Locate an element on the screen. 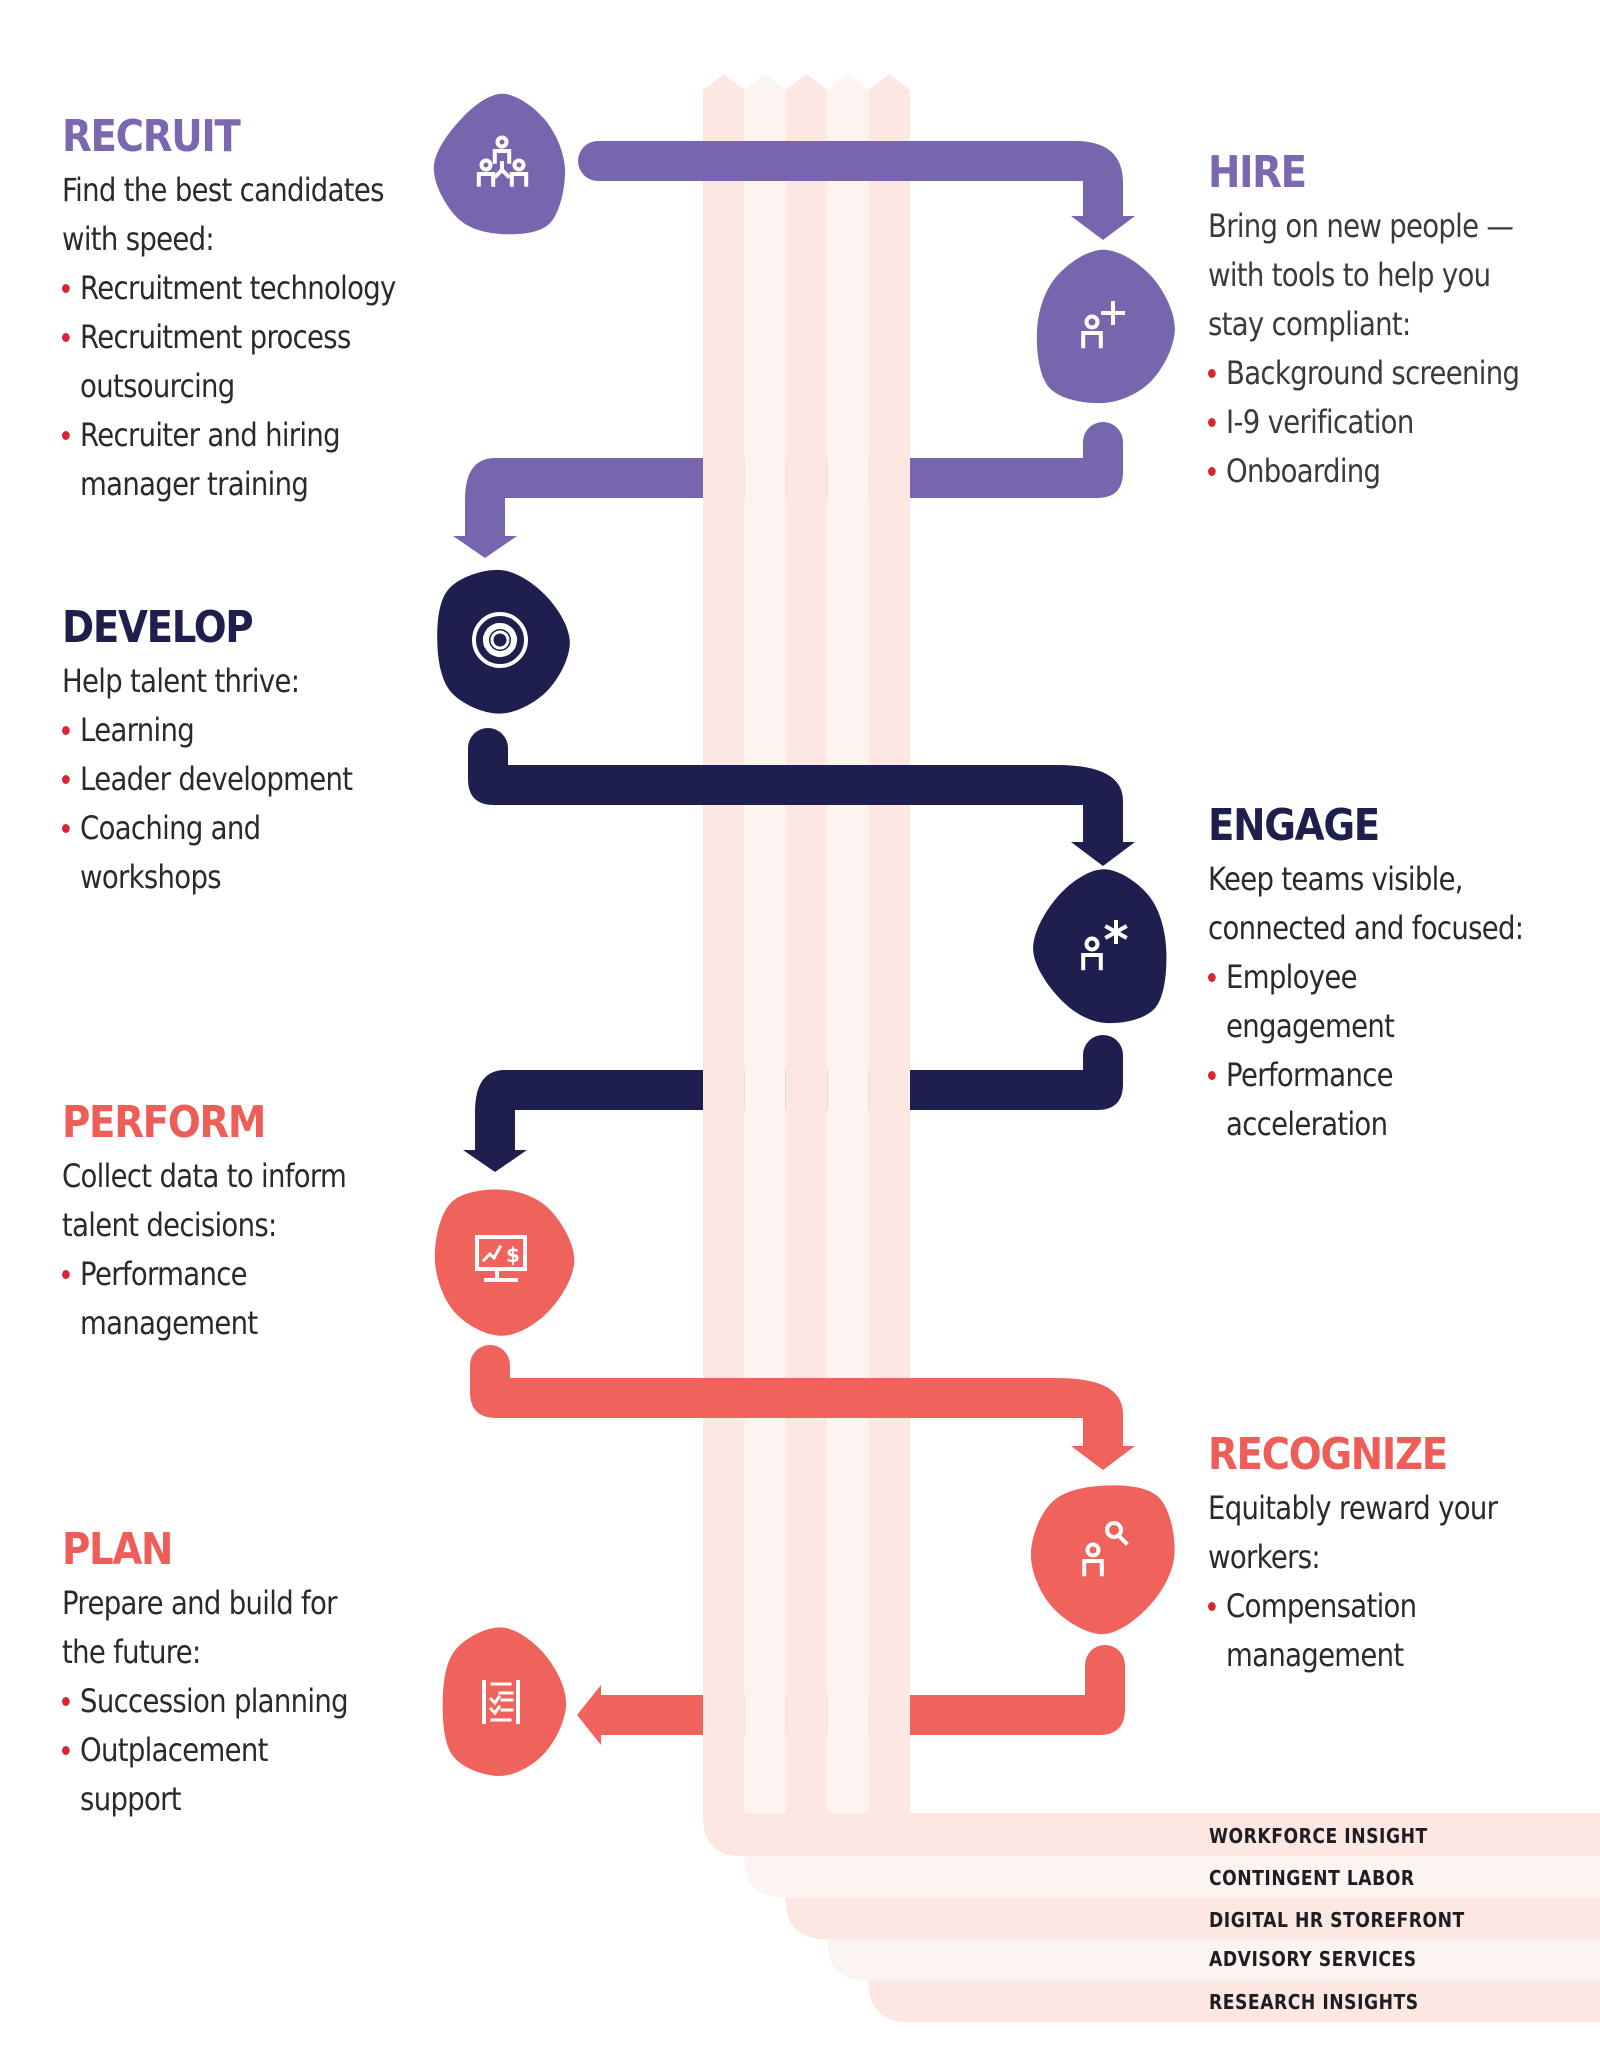  bullet-text: manager training is located at coordinates (194, 484).